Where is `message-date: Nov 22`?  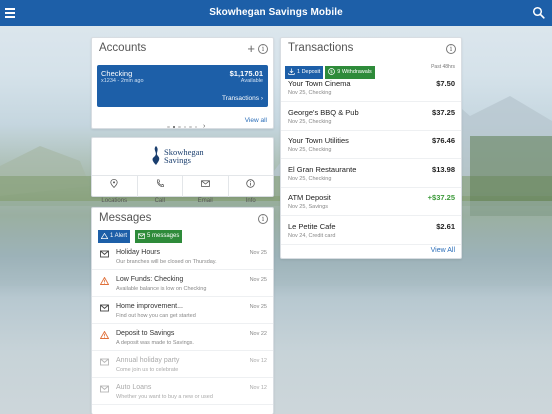
message-date: Nov 22 is located at coordinates (258, 334).